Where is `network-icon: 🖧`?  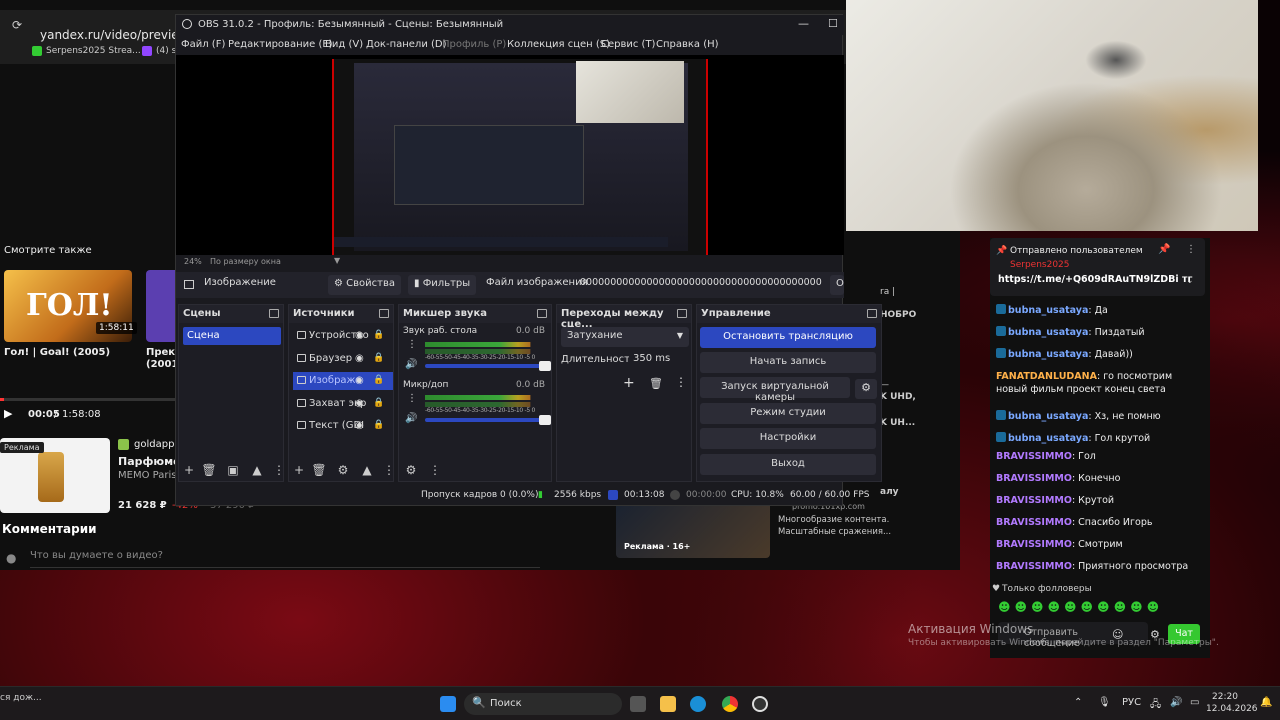
network-icon: 🖧 is located at coordinates (1155, 705).